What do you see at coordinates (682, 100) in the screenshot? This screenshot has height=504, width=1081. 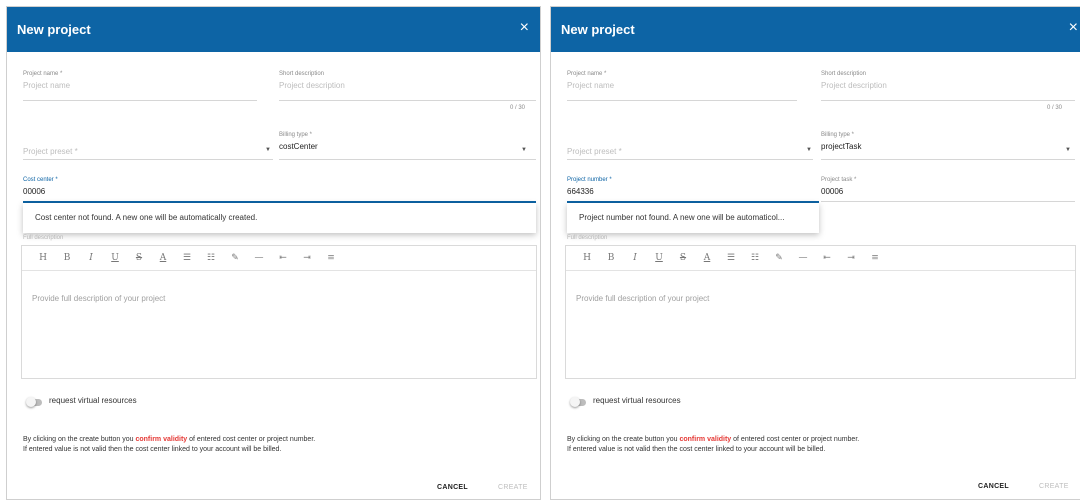 I see `project-name-underline` at bounding box center [682, 100].